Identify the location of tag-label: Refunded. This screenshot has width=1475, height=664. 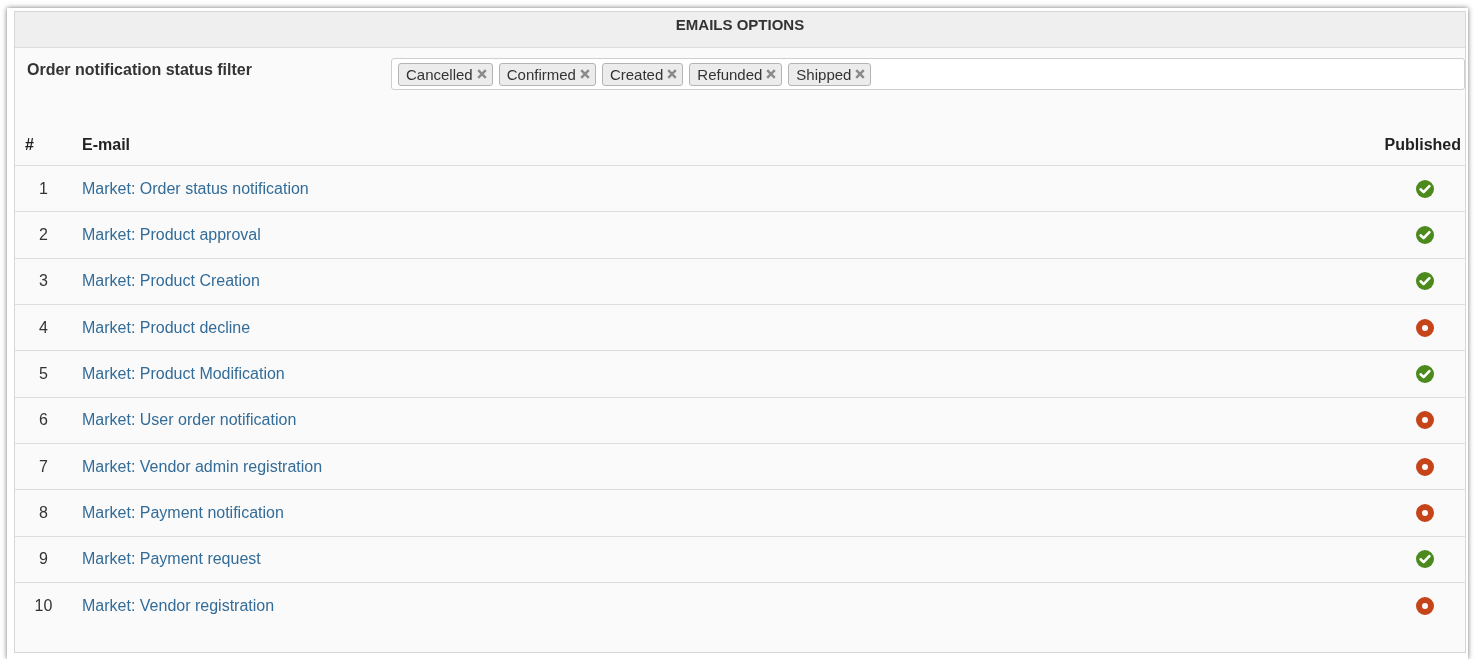
(730, 74).